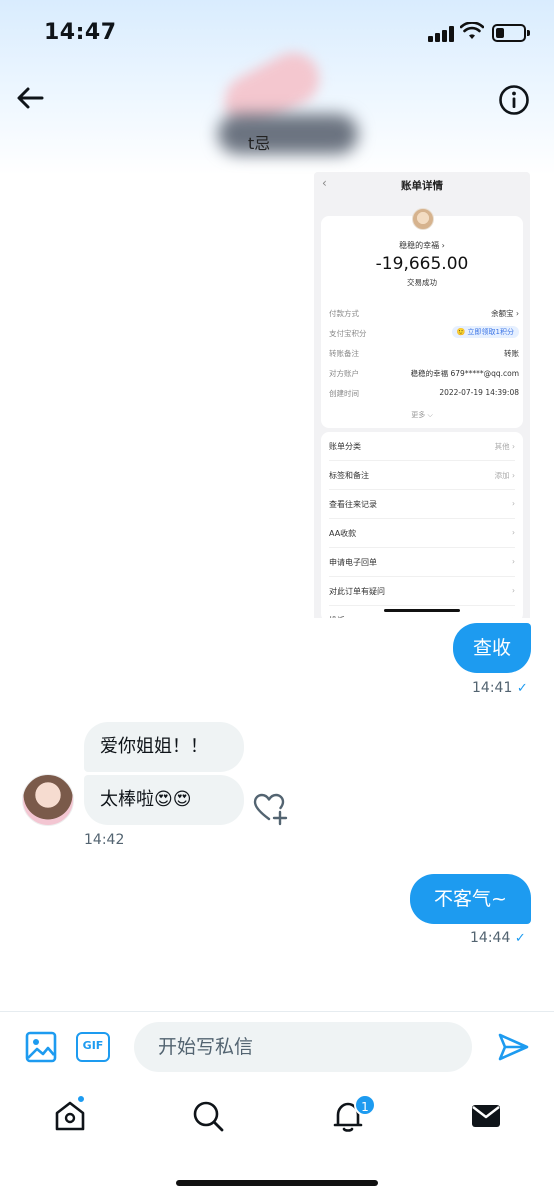  I want to click on screenshot-title: 账单详情, so click(422, 186).